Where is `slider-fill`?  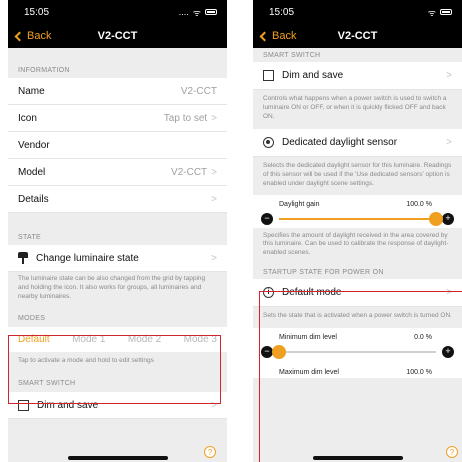 slider-fill is located at coordinates (357, 218).